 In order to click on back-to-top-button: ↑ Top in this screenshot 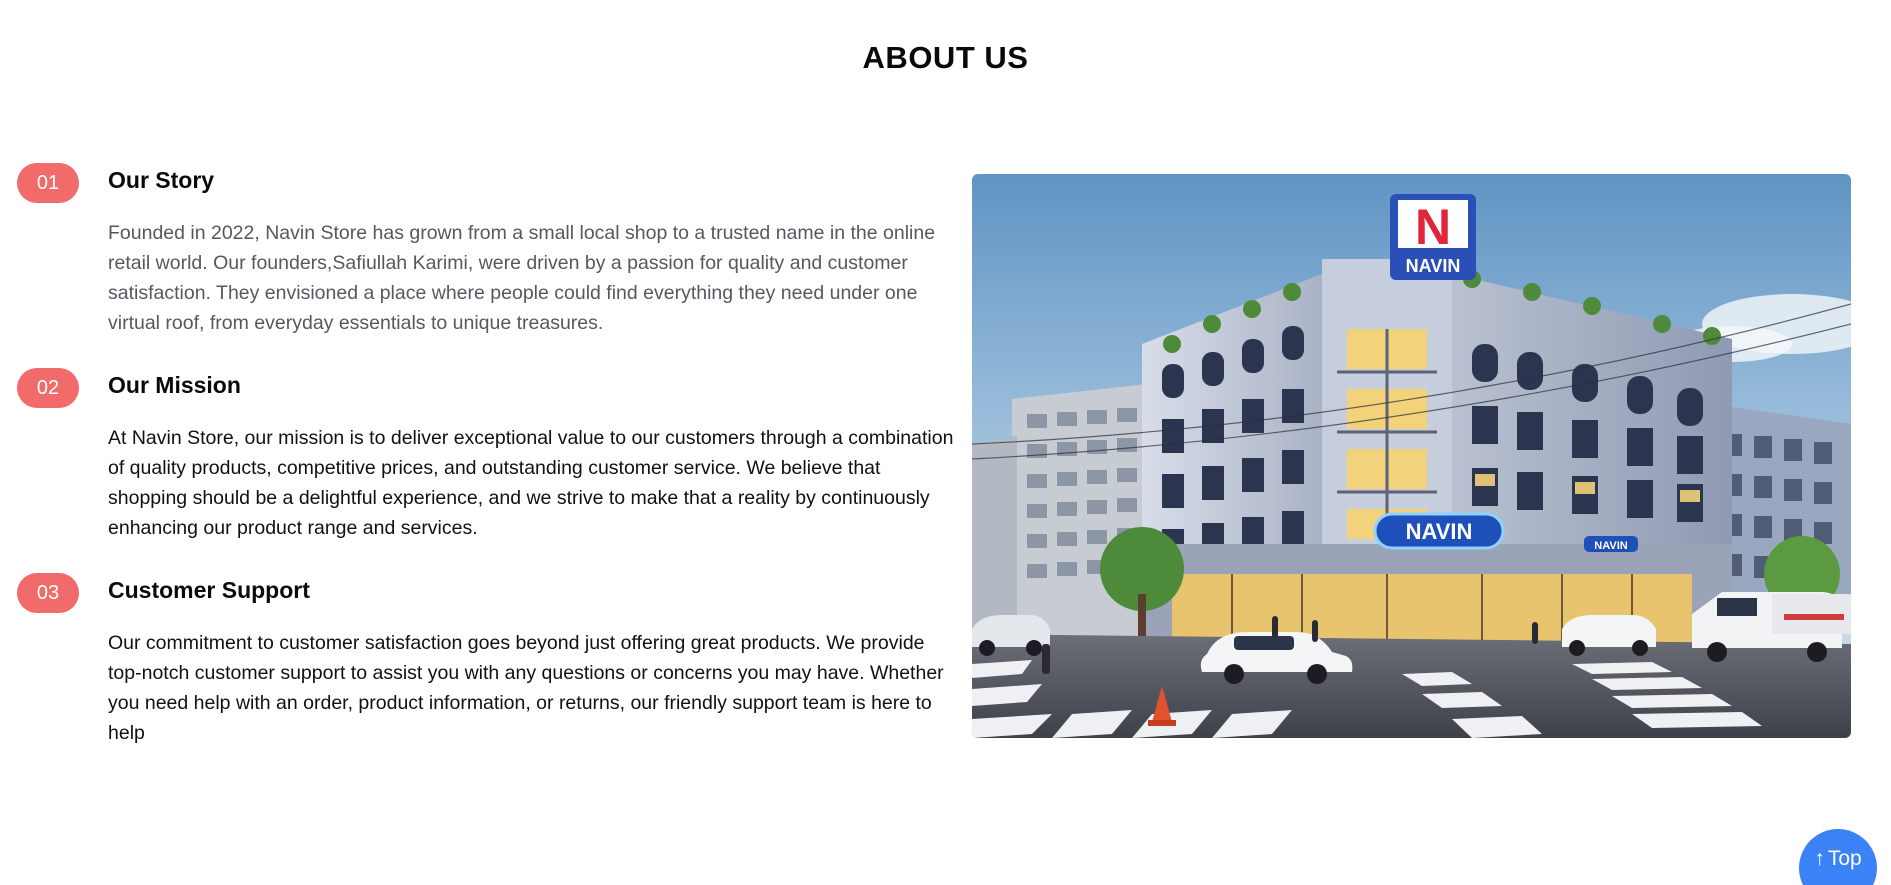, I will do `click(1838, 857)`.